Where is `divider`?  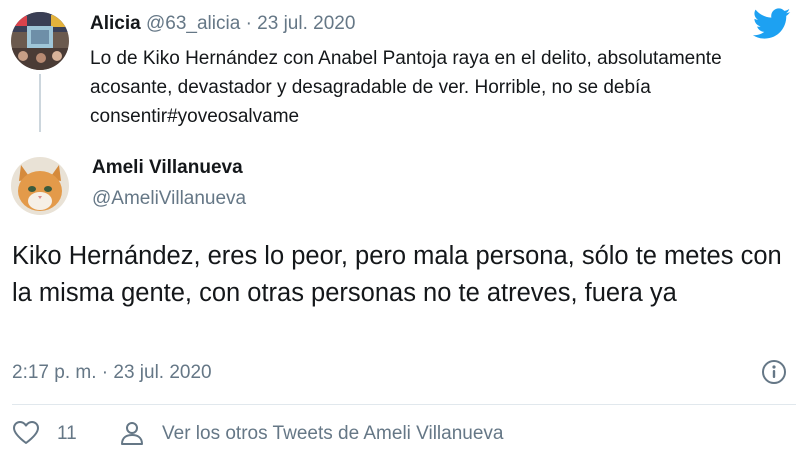 divider is located at coordinates (404, 404).